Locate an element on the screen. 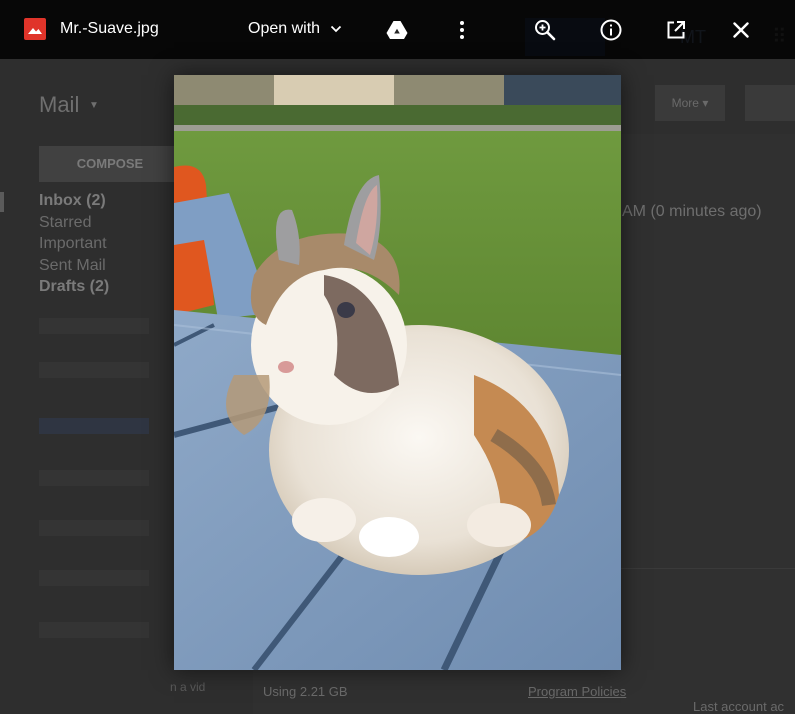 This screenshot has width=795, height=714. close-icon is located at coordinates (741, 30).